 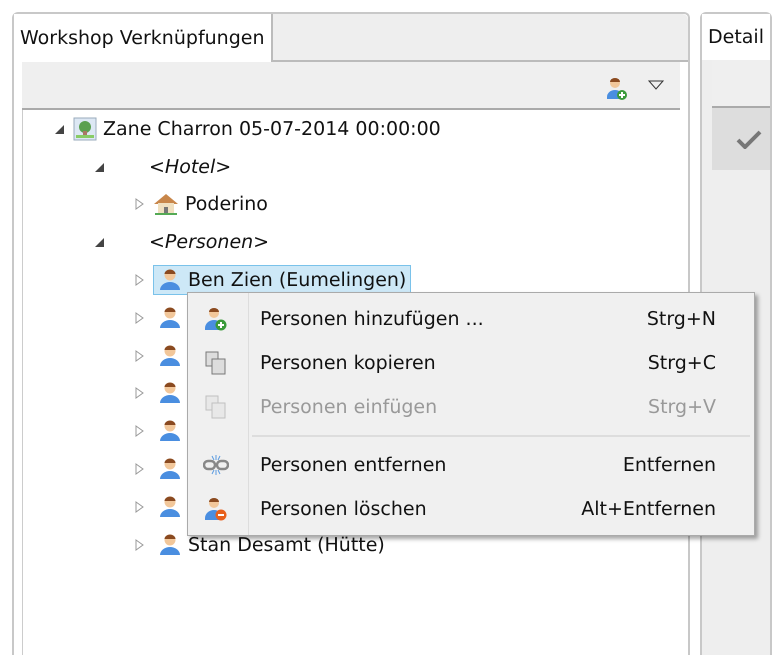 What do you see at coordinates (216, 465) in the screenshot?
I see `broken-link-icon` at bounding box center [216, 465].